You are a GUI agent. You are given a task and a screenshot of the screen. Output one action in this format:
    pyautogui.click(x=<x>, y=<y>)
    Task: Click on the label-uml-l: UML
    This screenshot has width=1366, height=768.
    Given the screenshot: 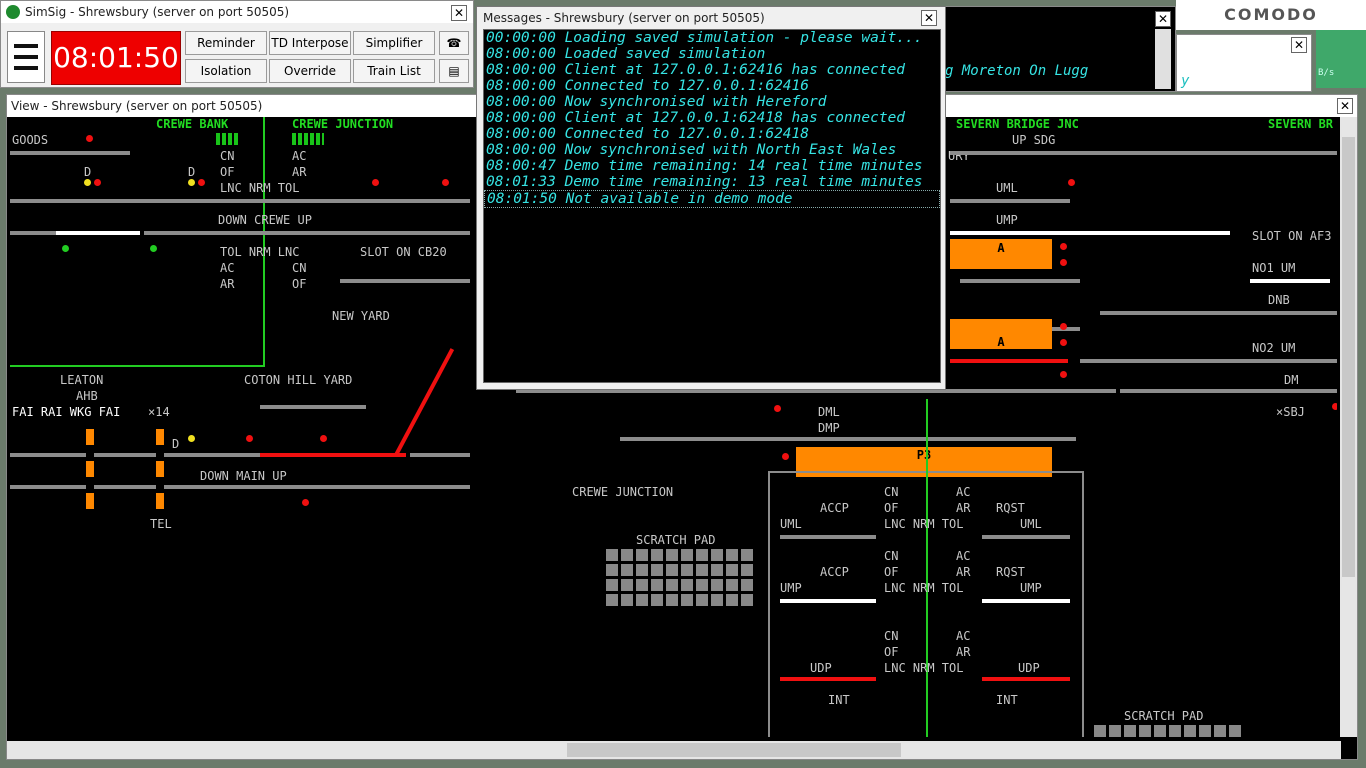 What is the action you would take?
    pyautogui.click(x=791, y=524)
    